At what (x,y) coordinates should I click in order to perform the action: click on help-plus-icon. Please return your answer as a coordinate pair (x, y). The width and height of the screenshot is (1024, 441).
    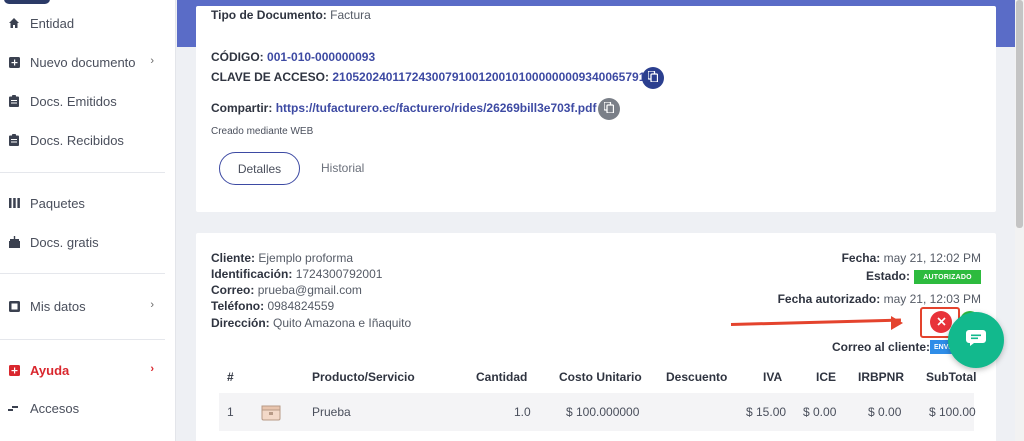
    Looking at the image, I should click on (14, 370).